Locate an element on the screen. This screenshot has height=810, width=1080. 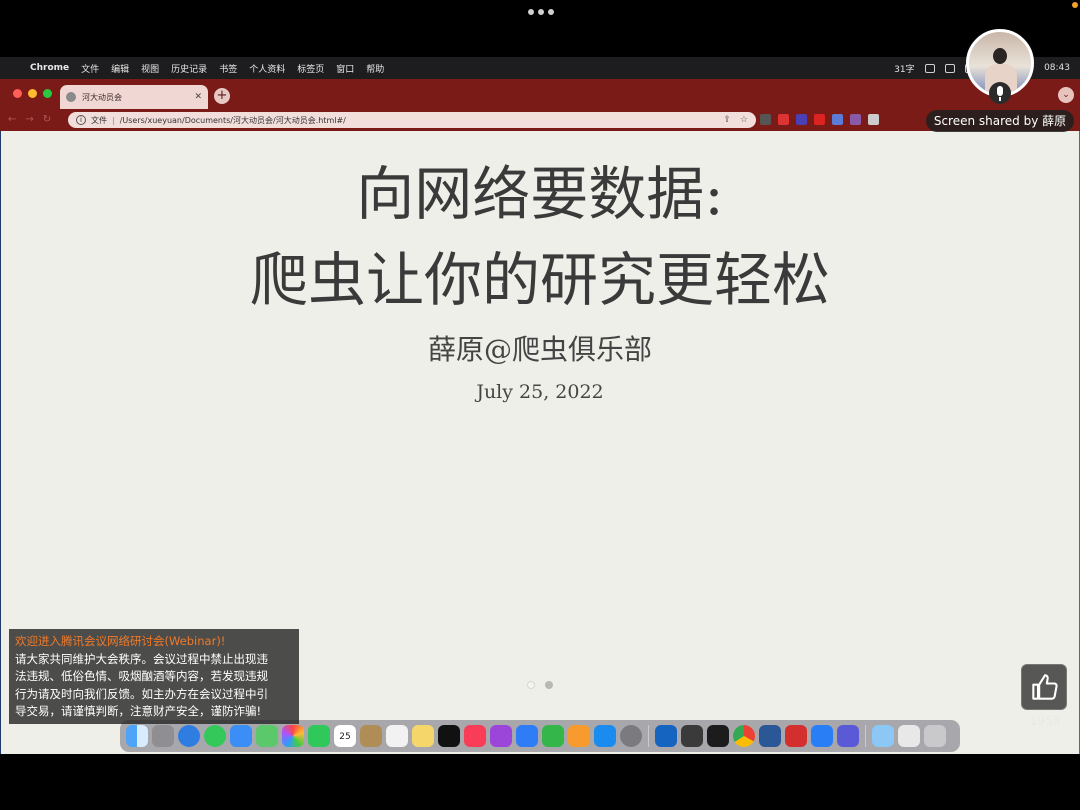
like-count: 1958 is located at coordinates (1045, 721).